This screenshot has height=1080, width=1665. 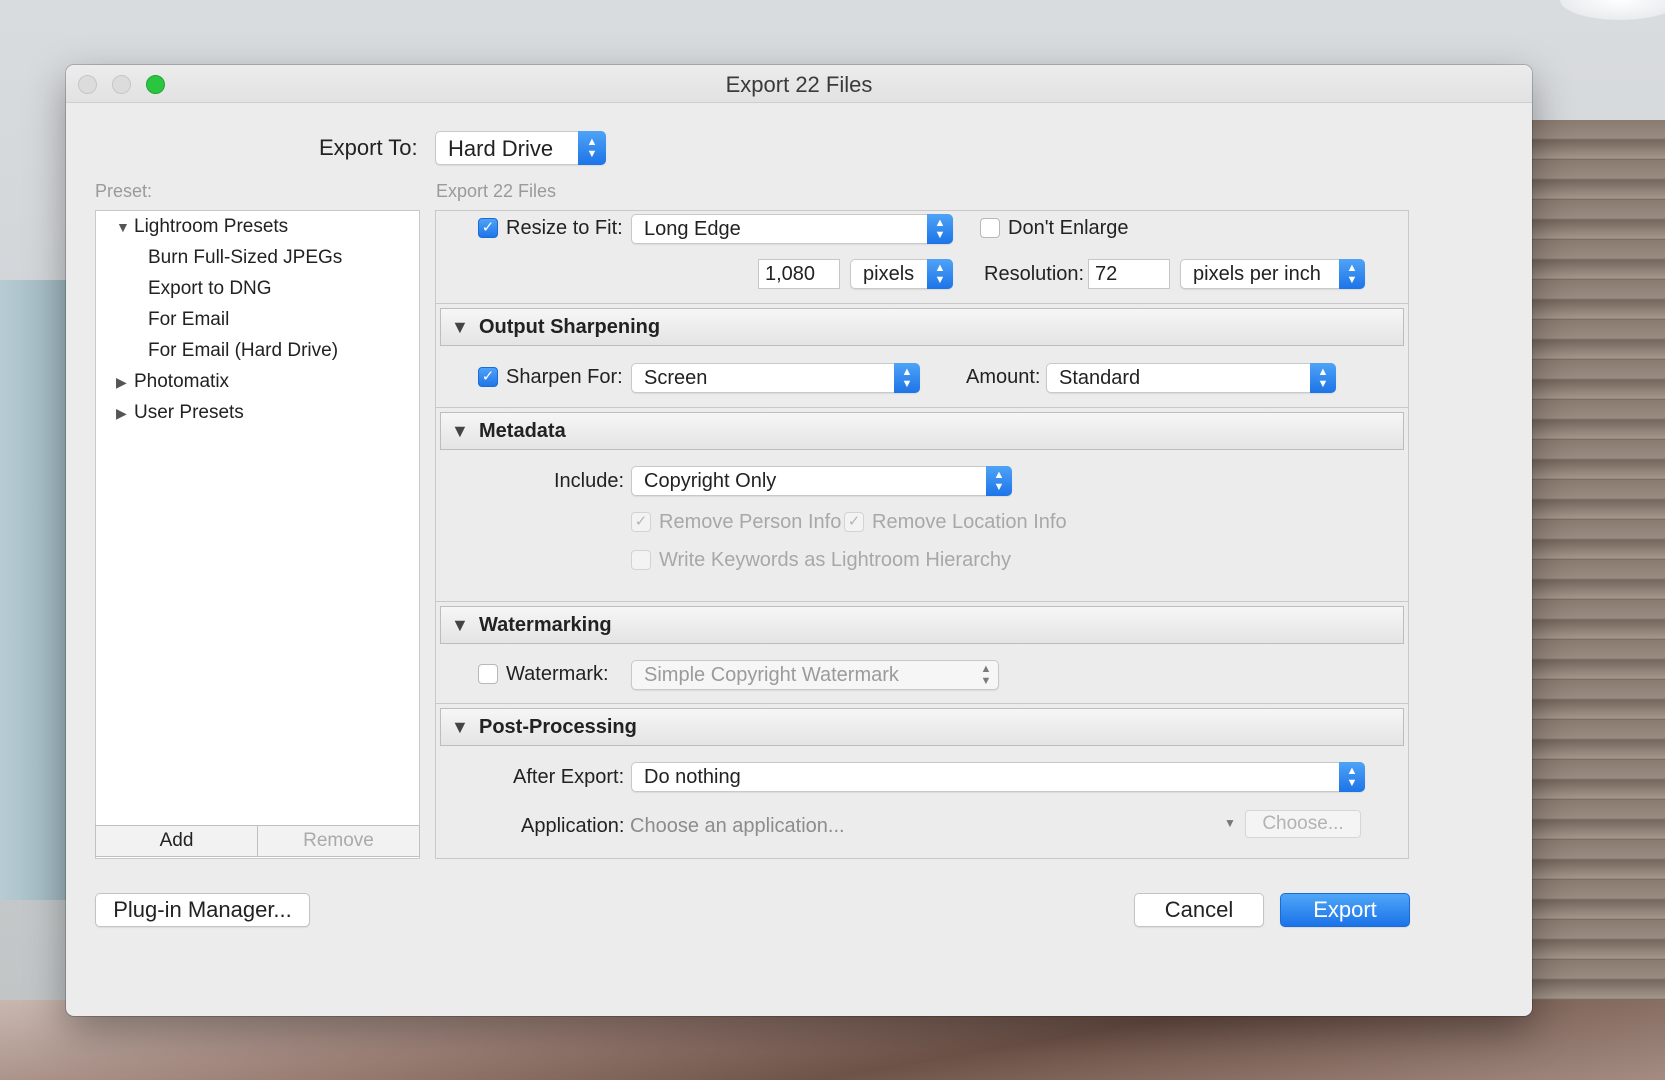 I want to click on after-export-label: After Export:, so click(x=569, y=777).